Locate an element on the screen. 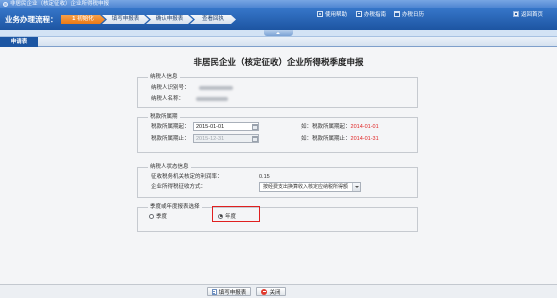  period-end-input is located at coordinates (226, 138).